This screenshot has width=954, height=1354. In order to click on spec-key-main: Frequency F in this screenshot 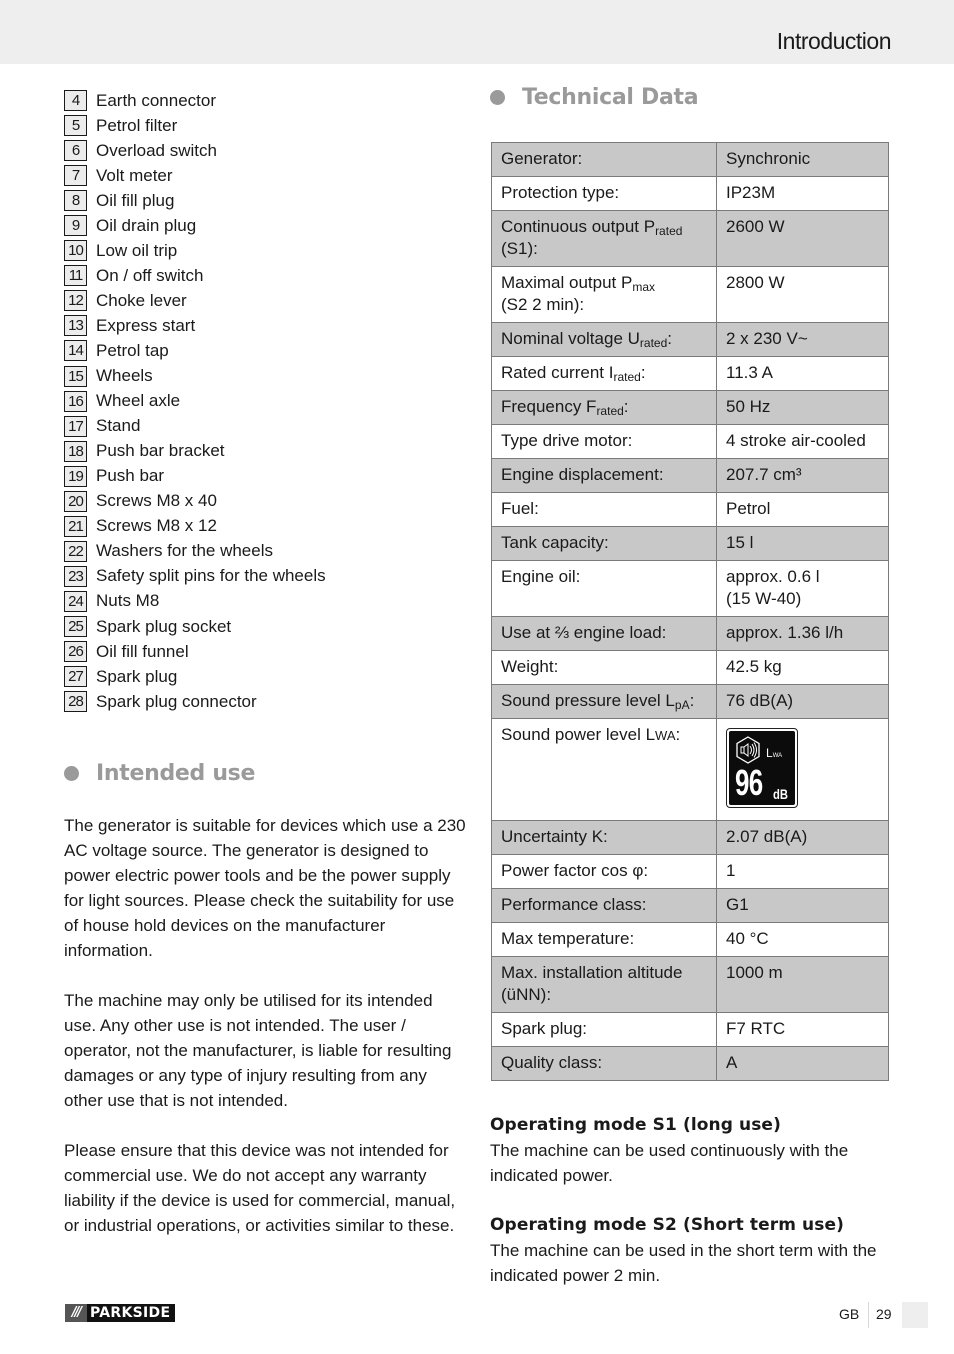, I will do `click(549, 406)`.